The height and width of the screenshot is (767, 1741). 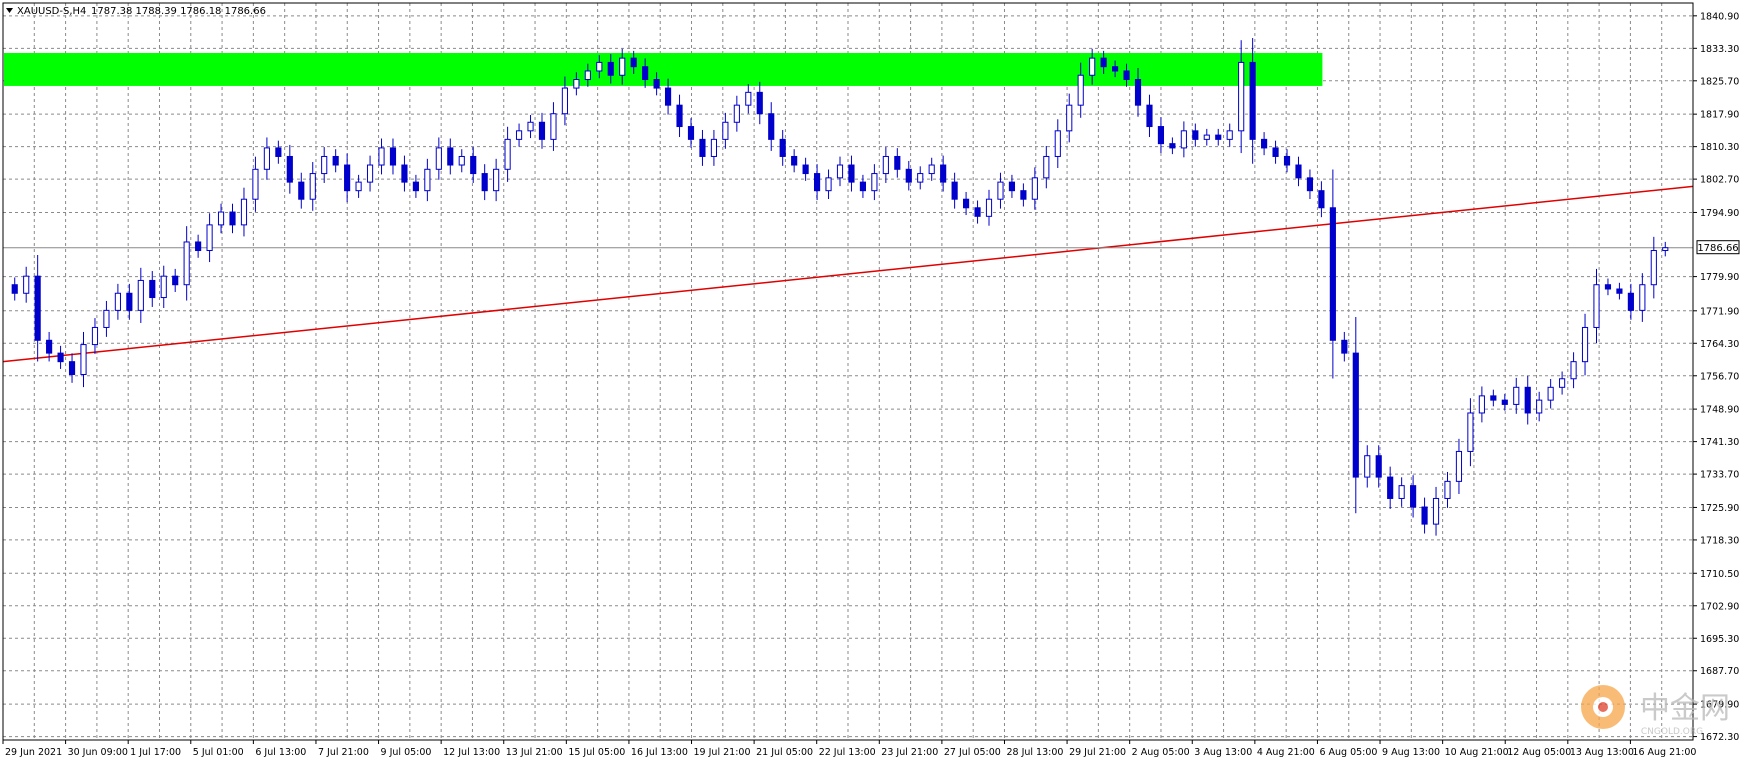 What do you see at coordinates (596, 752) in the screenshot?
I see `x-tick-label: 15 Jul 05:00` at bounding box center [596, 752].